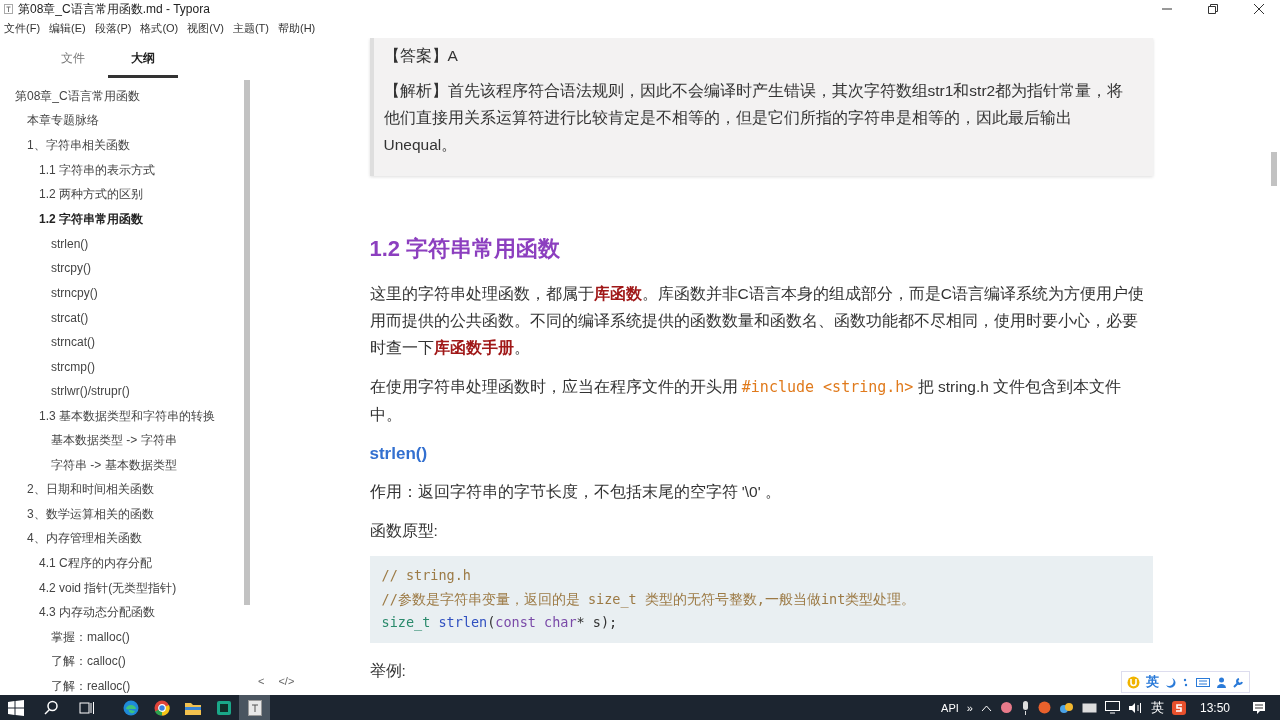  Describe the element at coordinates (114, 441) in the screenshot. I see `outline-item: 基本数据类型 -> 字符串` at that location.